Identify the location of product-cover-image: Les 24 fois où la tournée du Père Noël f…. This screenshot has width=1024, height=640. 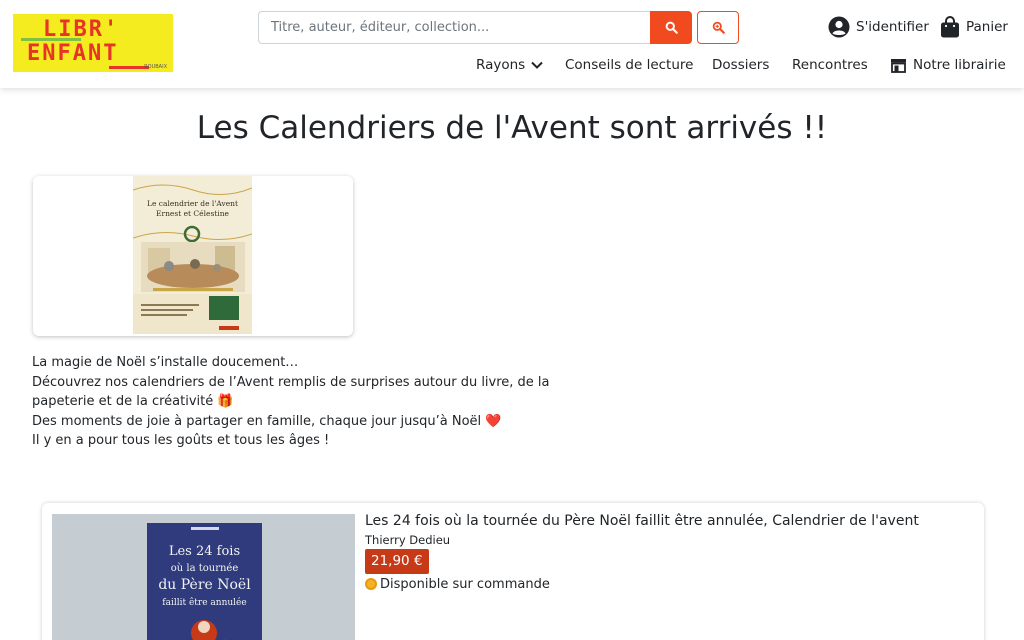
(204, 581).